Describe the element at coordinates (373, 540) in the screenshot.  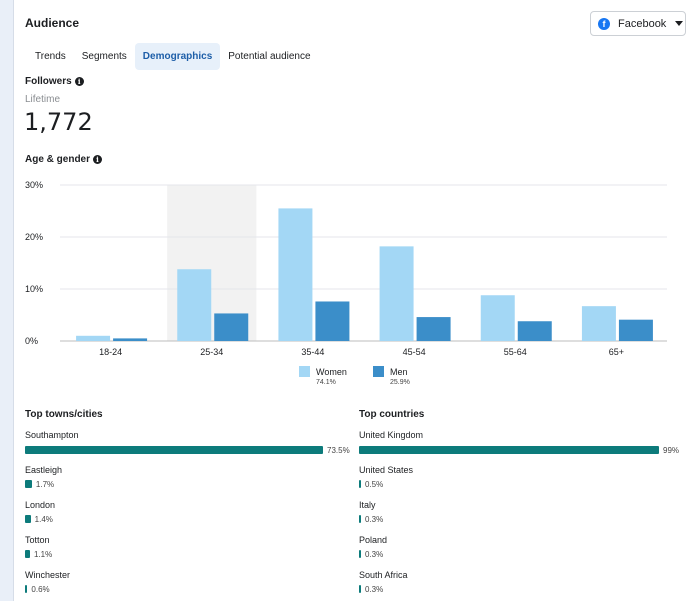
I see `country-name: Poland` at that location.